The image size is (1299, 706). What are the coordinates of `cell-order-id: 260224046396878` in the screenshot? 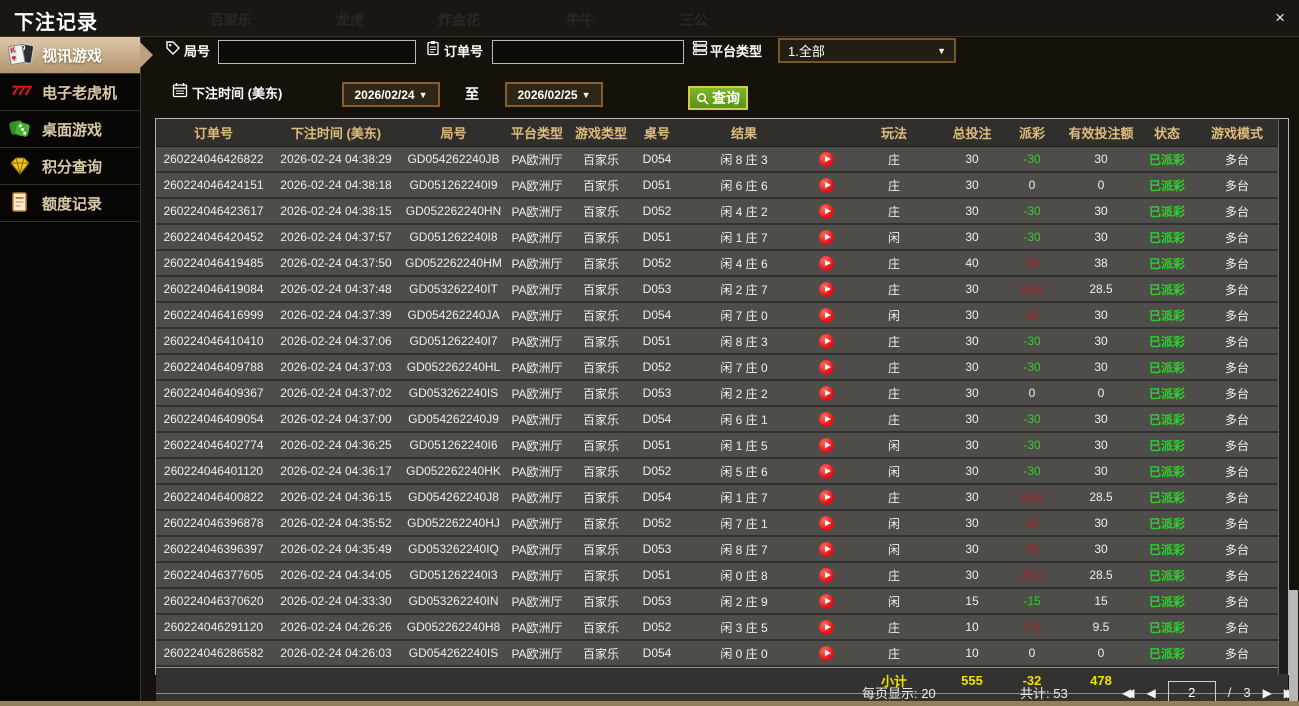 It's located at (213, 523).